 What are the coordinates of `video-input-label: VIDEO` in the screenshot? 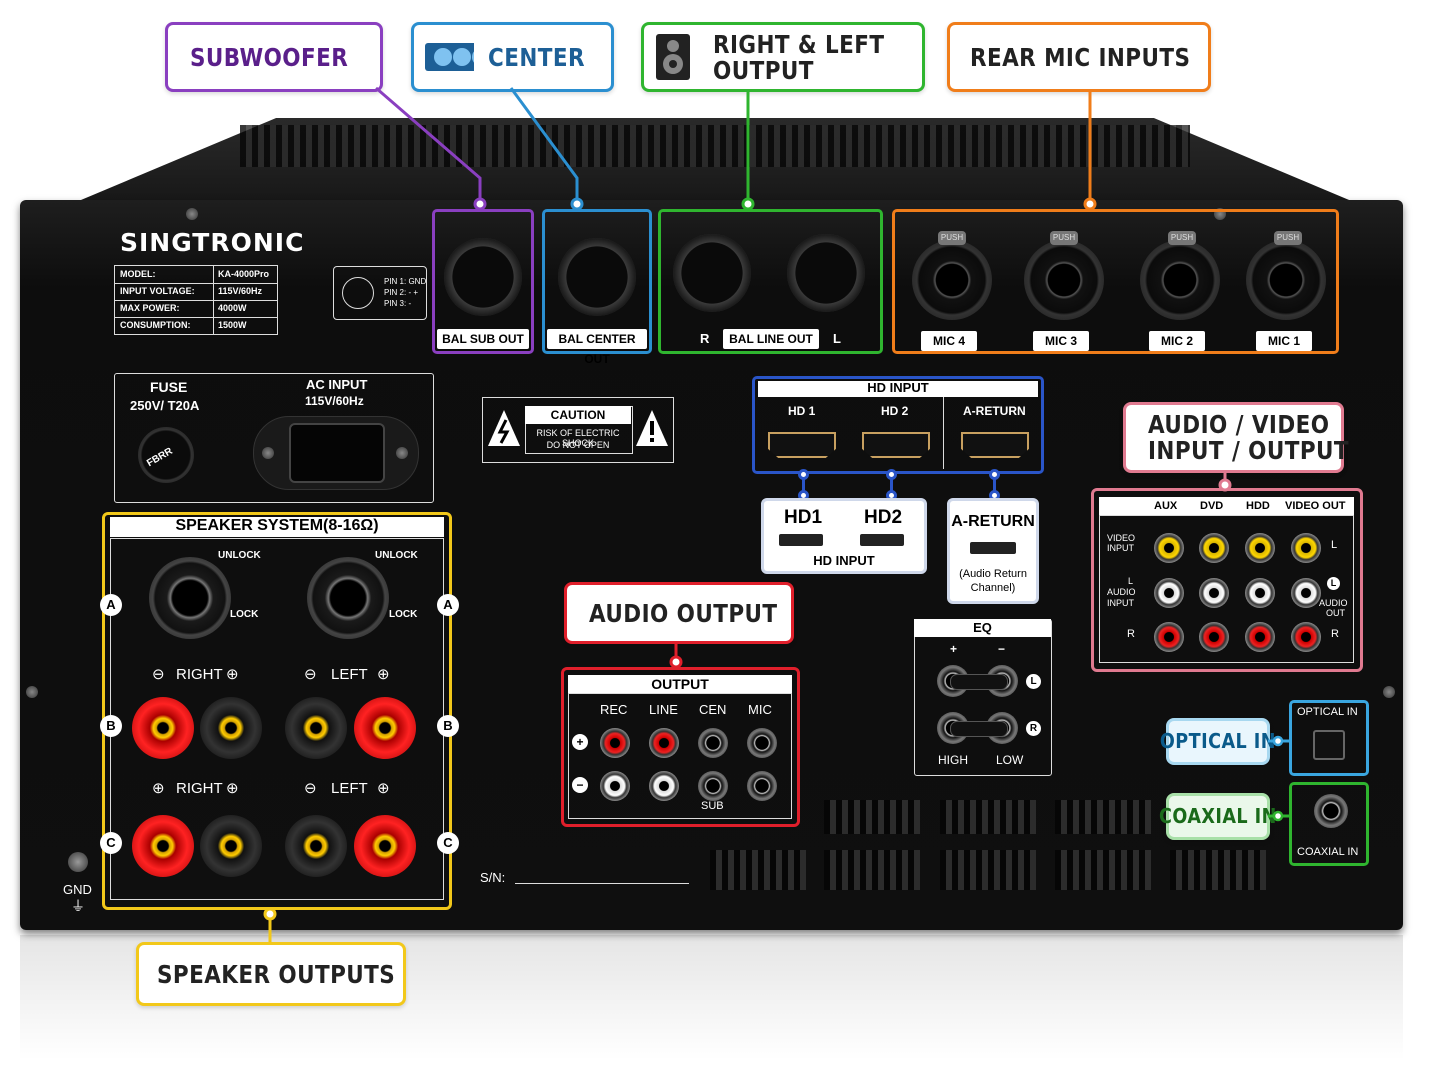 It's located at (1121, 538).